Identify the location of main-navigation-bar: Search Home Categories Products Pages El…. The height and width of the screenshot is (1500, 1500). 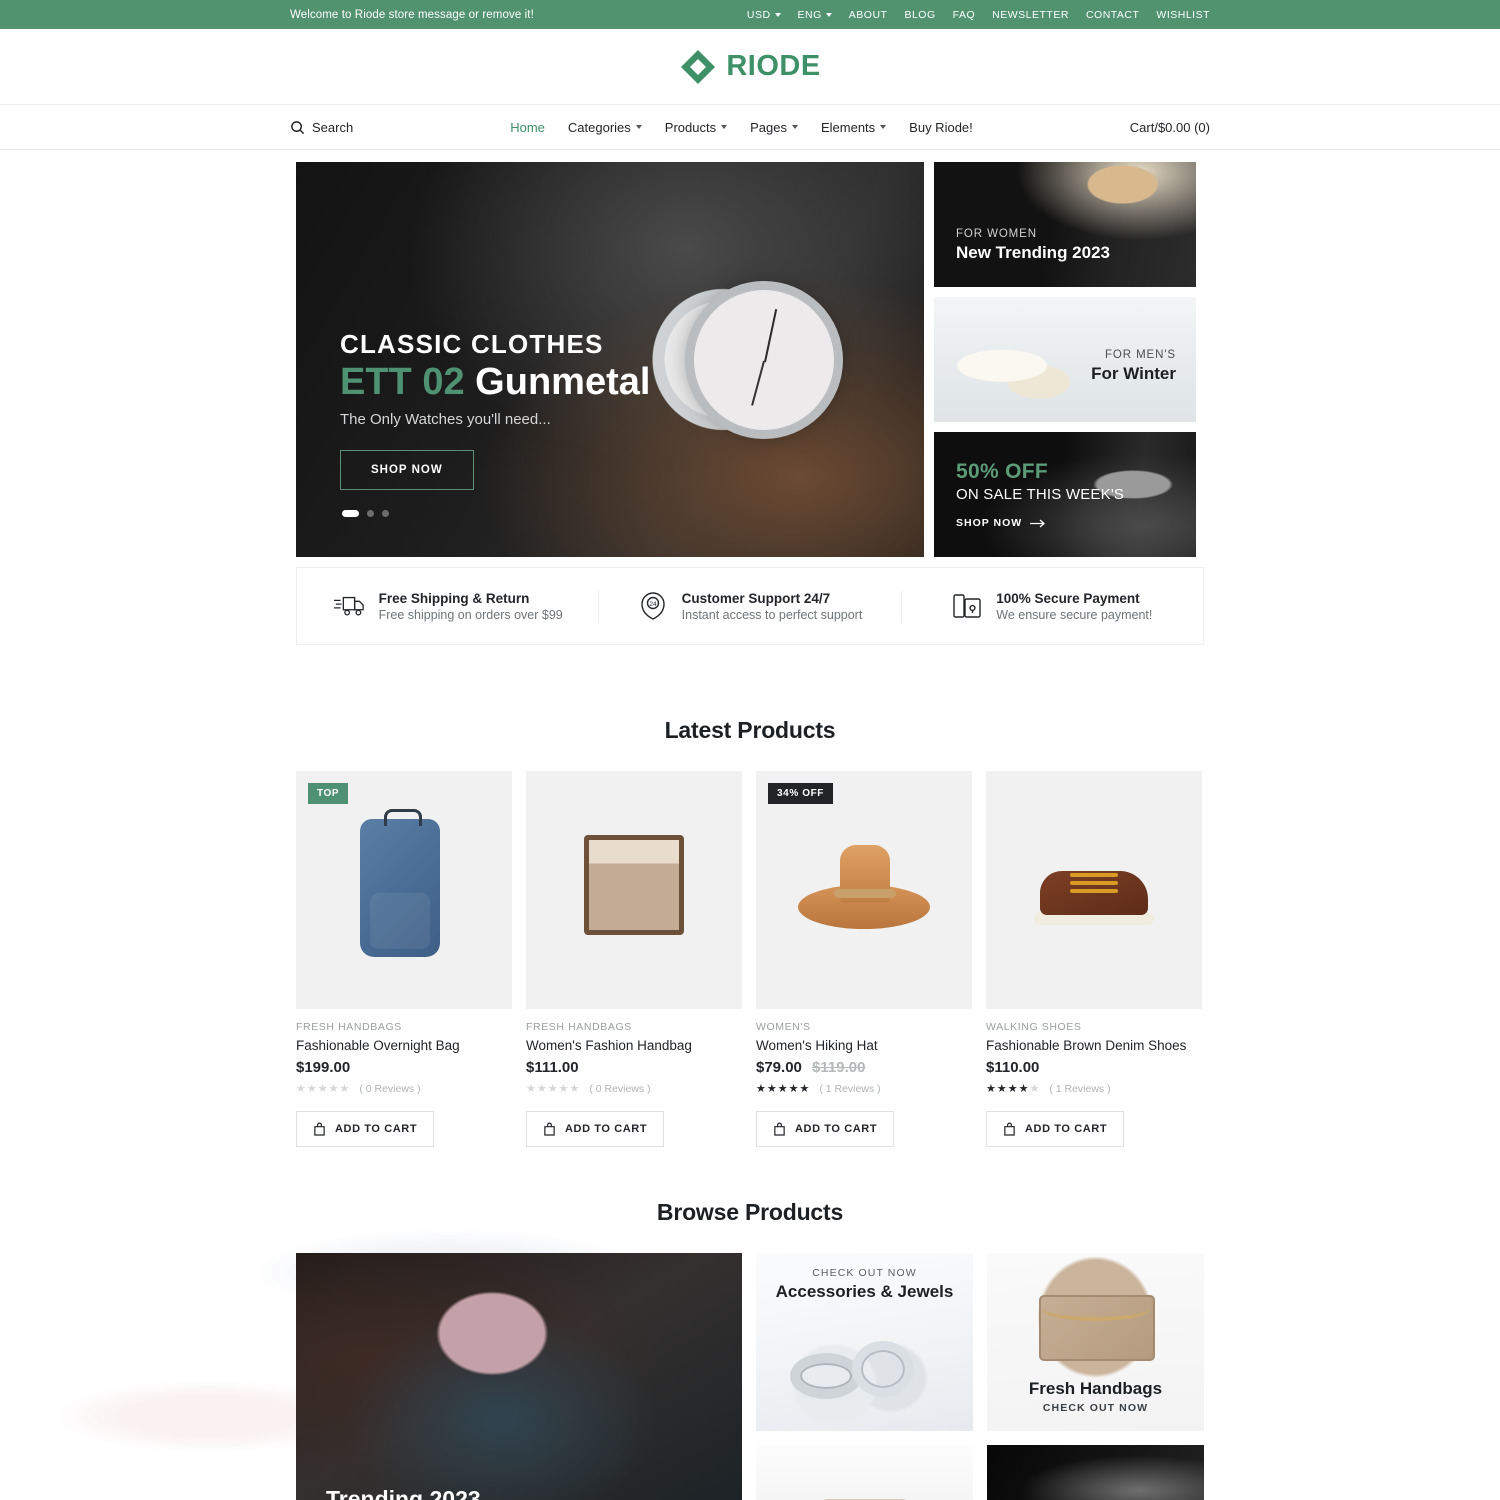
(750, 127).